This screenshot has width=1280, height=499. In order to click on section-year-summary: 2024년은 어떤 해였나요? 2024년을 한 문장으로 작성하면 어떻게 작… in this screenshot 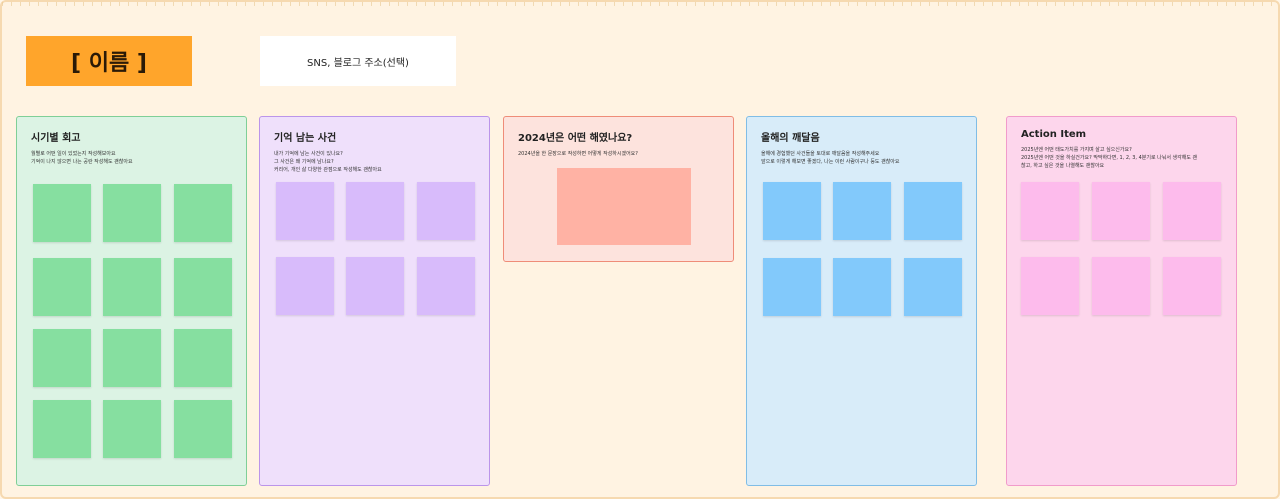, I will do `click(618, 189)`.